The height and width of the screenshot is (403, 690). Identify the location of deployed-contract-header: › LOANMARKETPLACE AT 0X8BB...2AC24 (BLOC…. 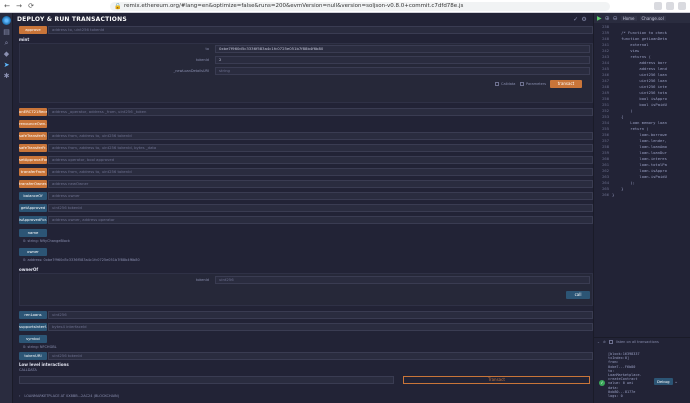
(69, 396).